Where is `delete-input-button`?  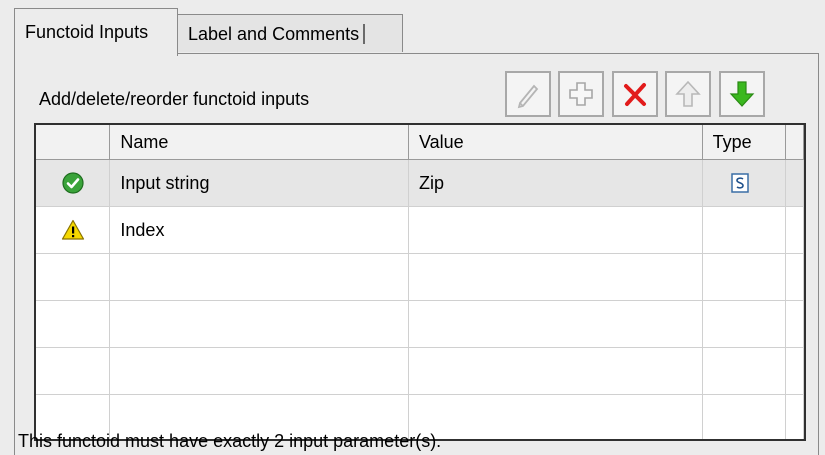
delete-input-button is located at coordinates (635, 94).